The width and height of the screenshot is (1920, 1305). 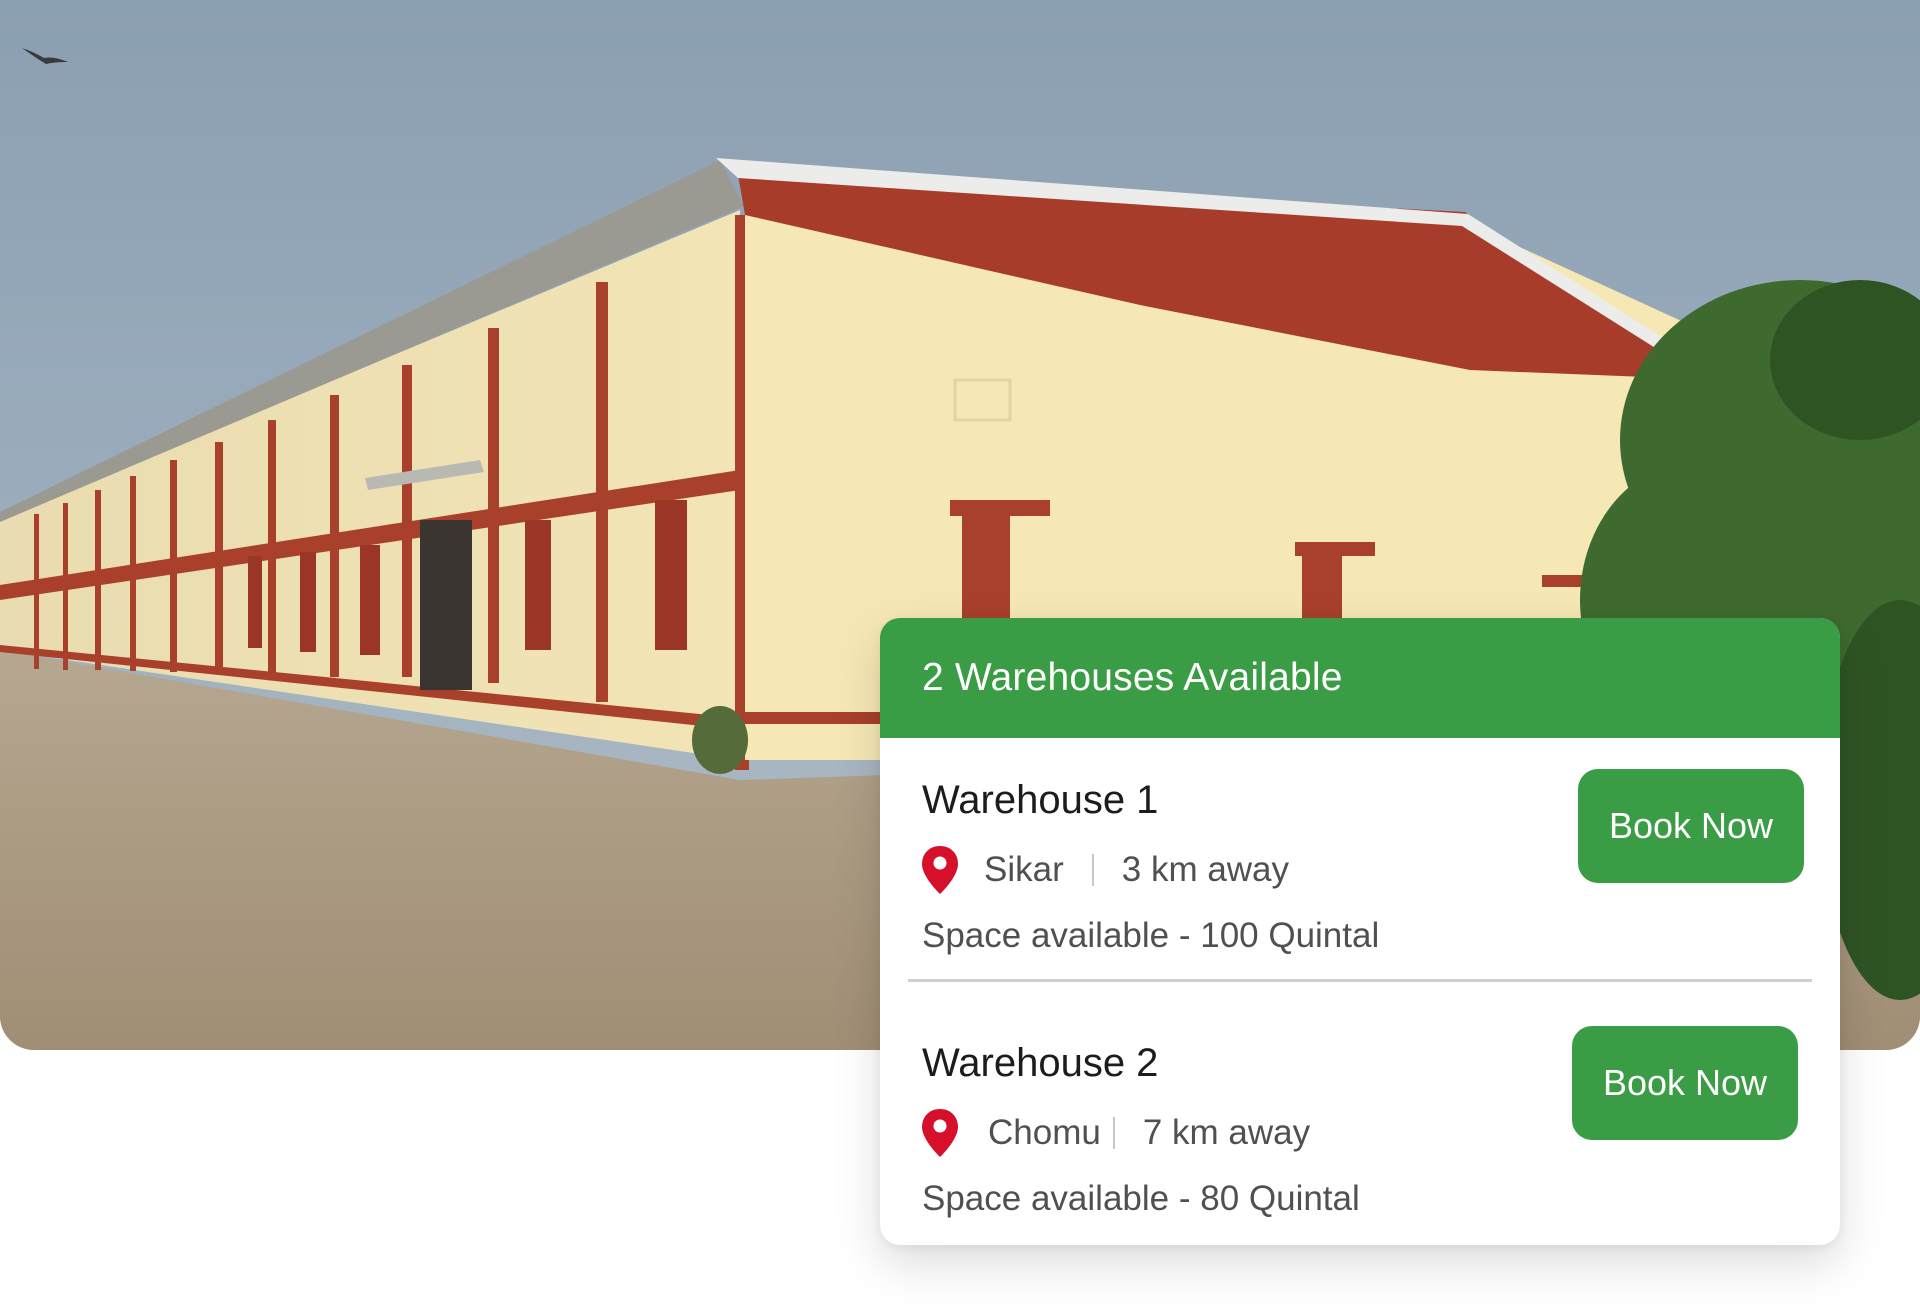 I want to click on warehouse-city: Sikar, so click(x=1024, y=869).